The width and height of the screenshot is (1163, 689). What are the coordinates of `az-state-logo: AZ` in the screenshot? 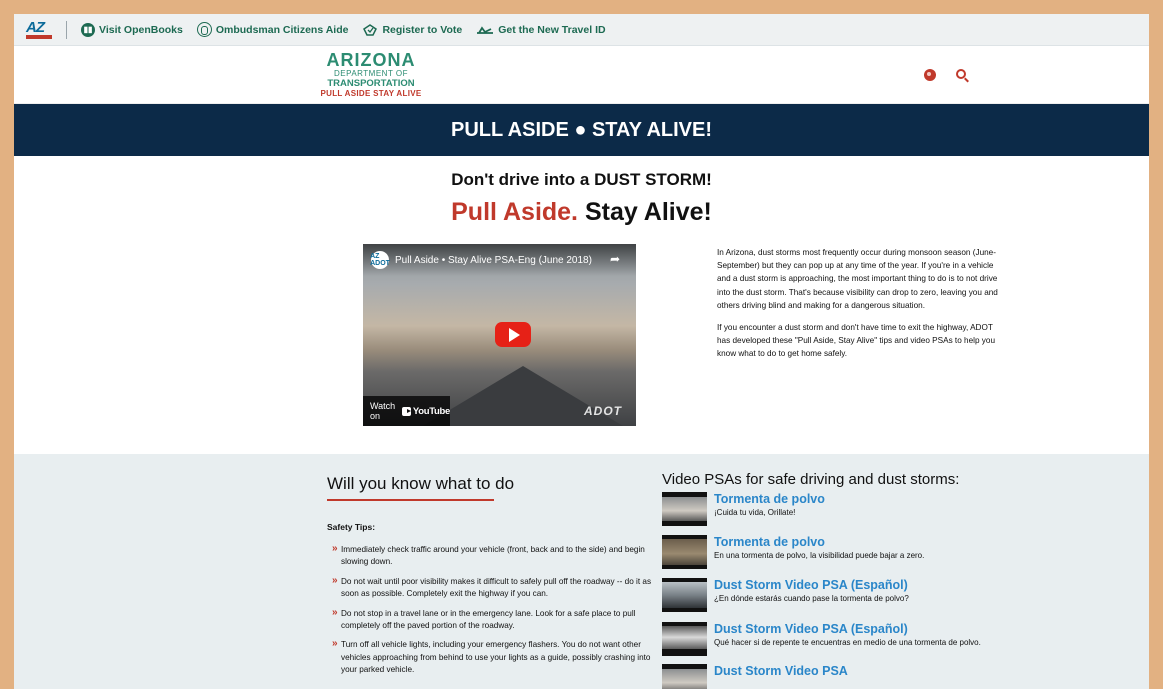 It's located at (39, 28).